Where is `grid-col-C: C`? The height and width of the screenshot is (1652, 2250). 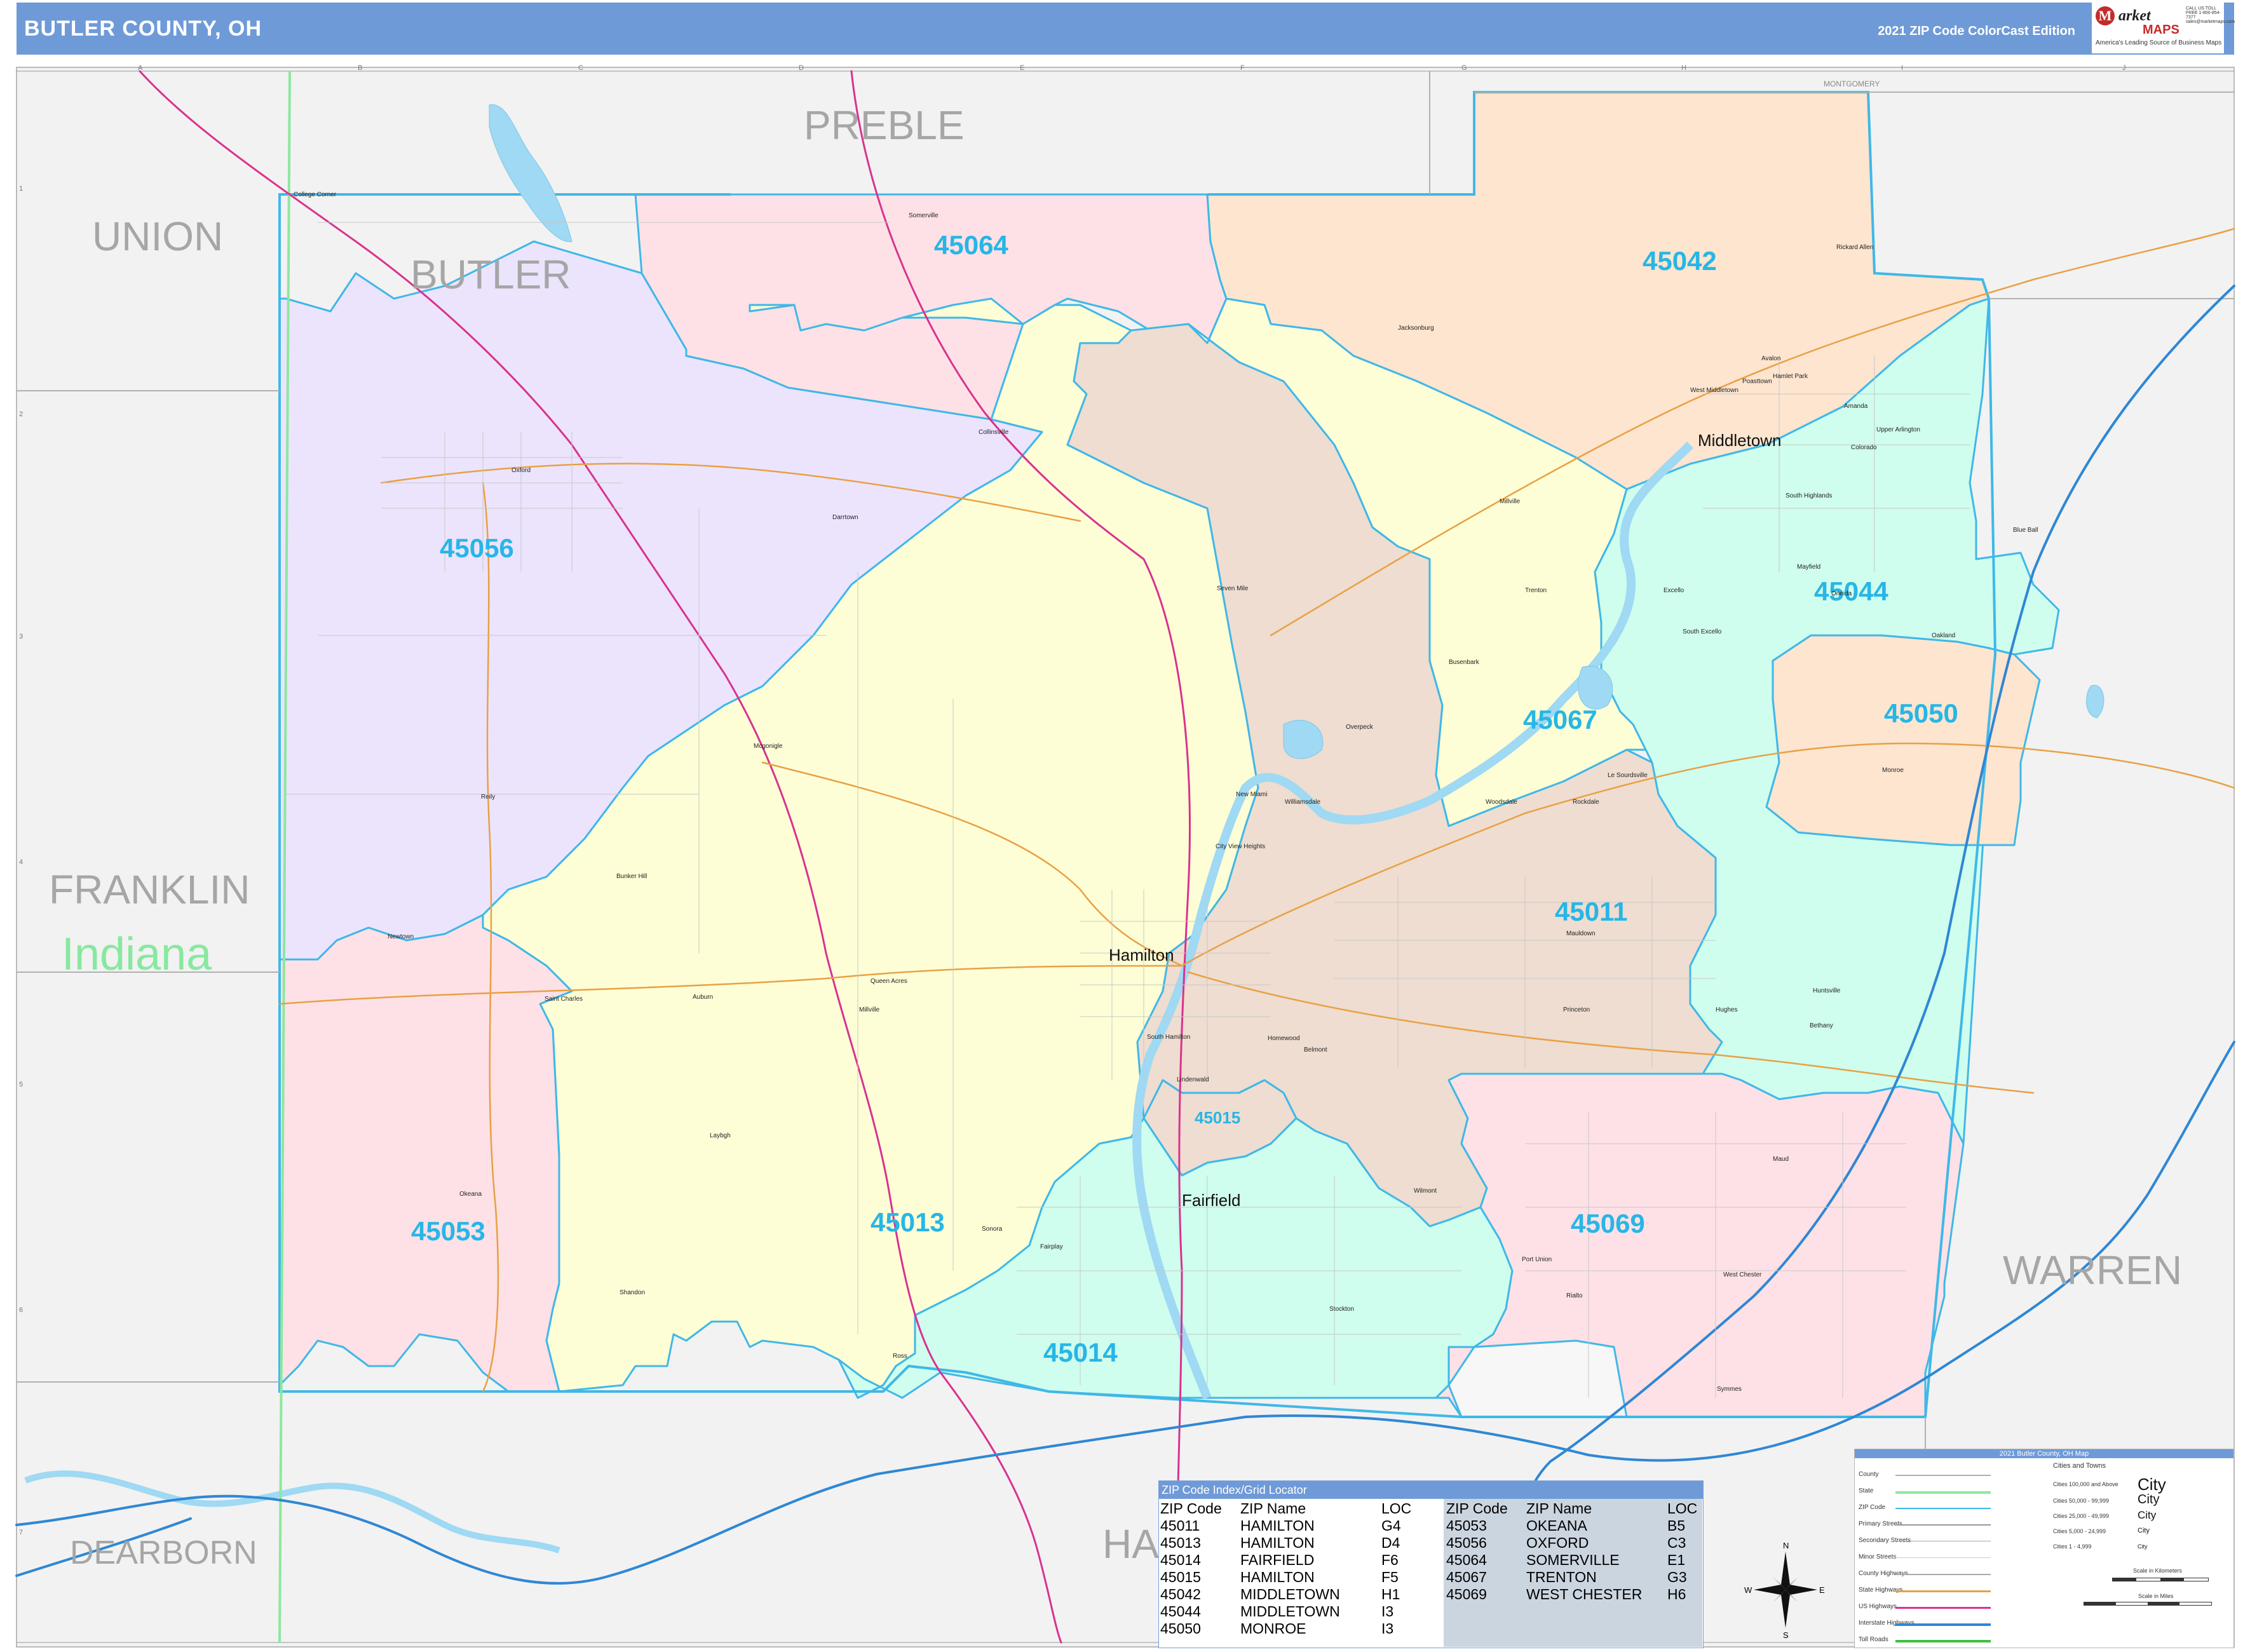
grid-col-C: C is located at coordinates (580, 68).